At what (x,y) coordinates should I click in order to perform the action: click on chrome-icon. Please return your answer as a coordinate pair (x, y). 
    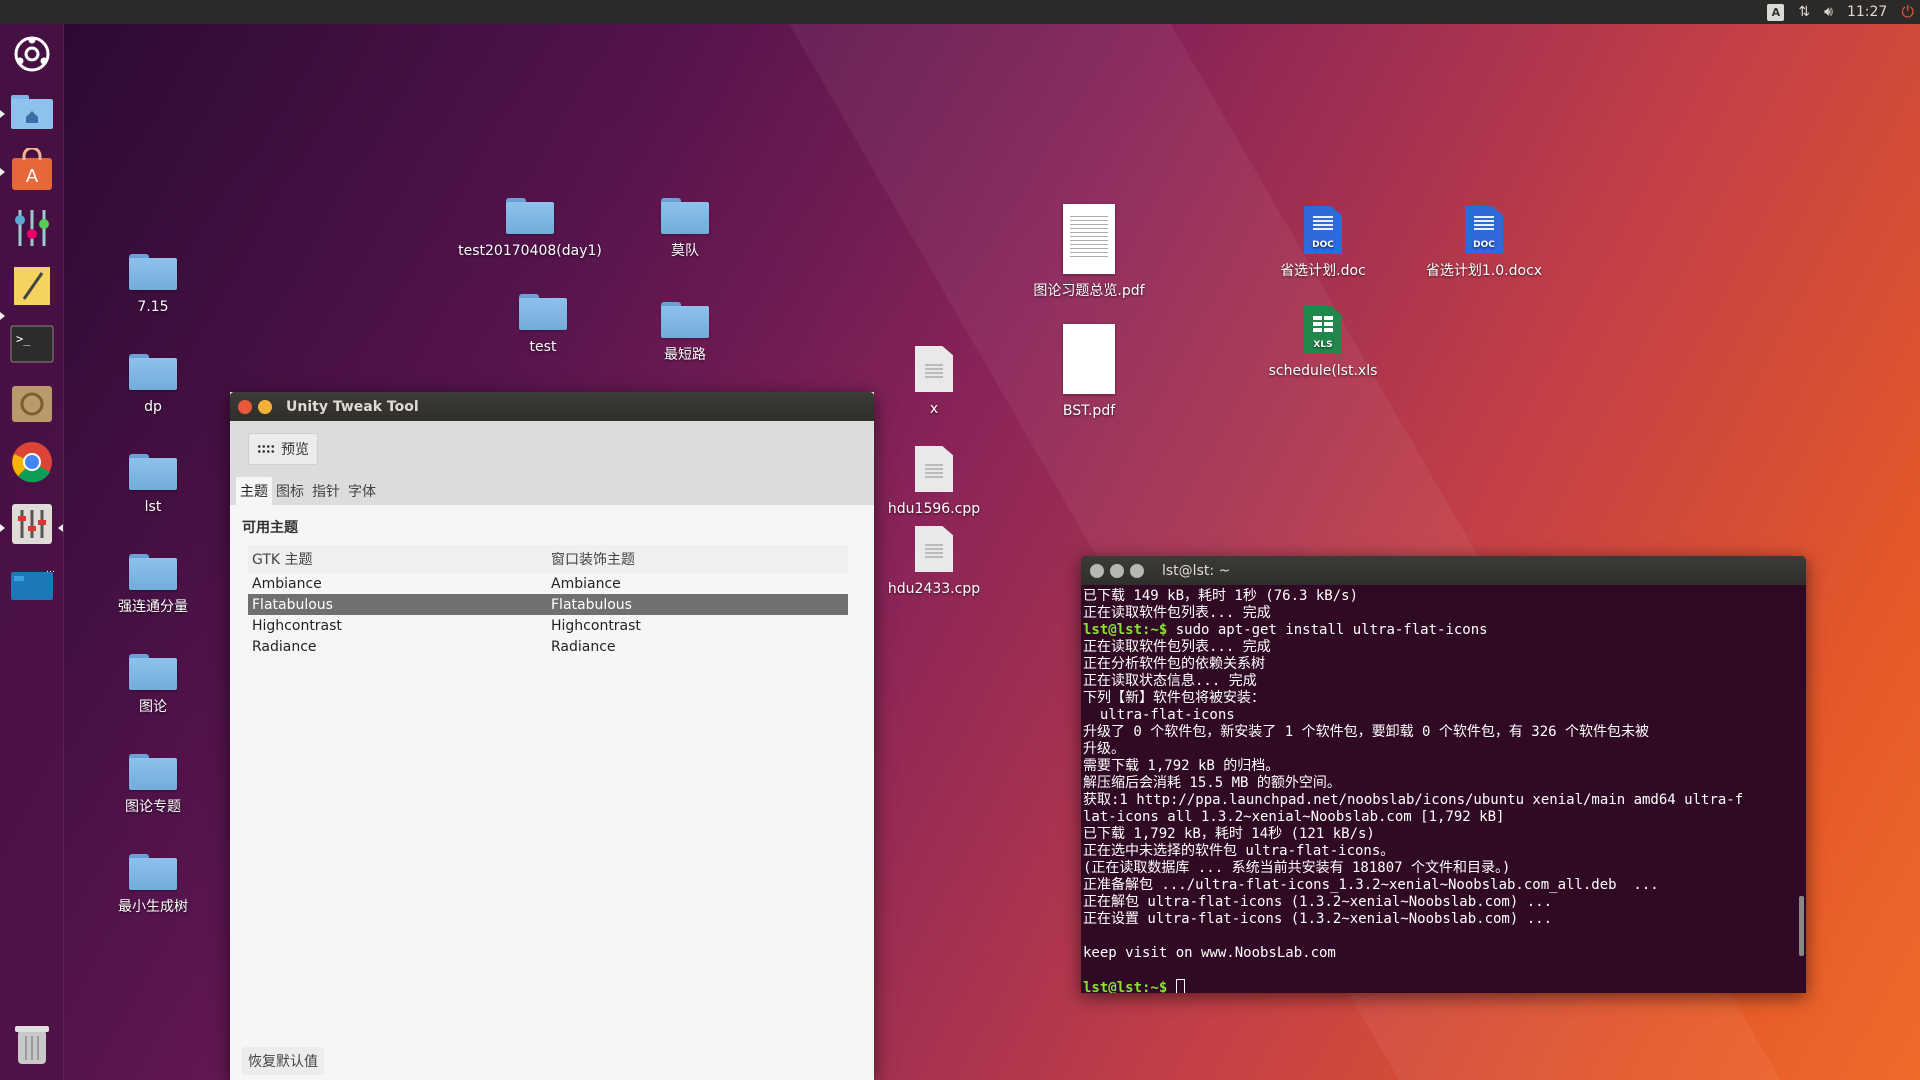
    Looking at the image, I should click on (32, 462).